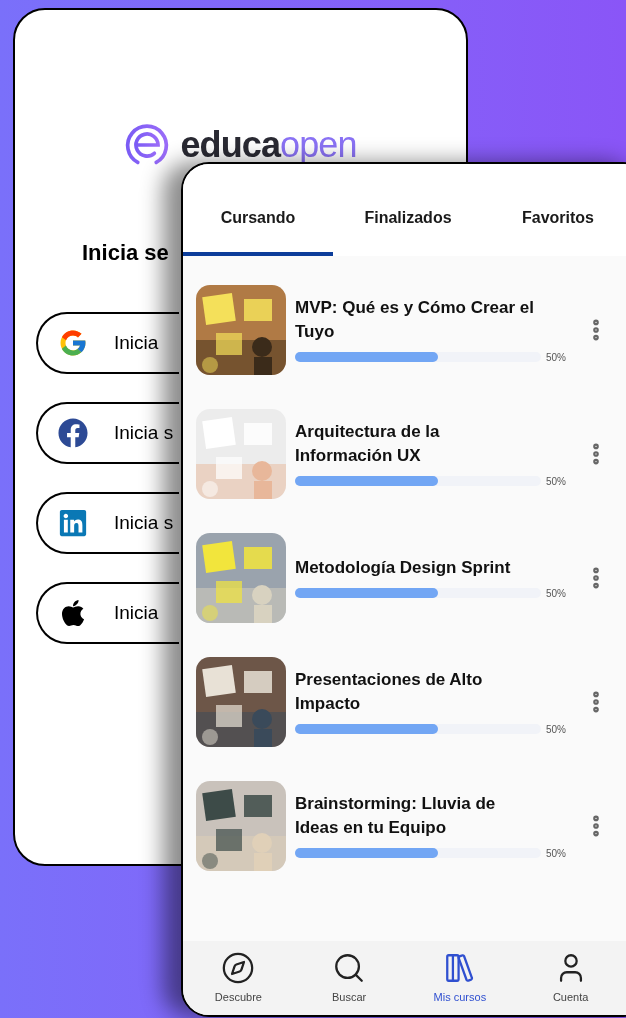 Image resolution: width=626 pixels, height=1018 pixels. I want to click on course-title: Presentaciones de Alto Impacto, so click(417, 691).